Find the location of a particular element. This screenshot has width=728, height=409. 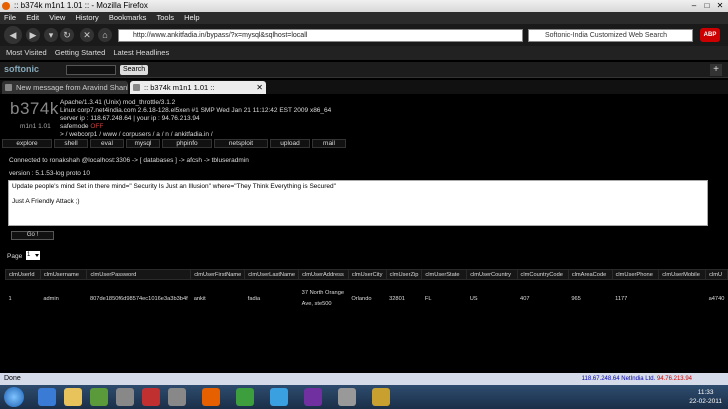

col-header: clmUserZip is located at coordinates (404, 274).